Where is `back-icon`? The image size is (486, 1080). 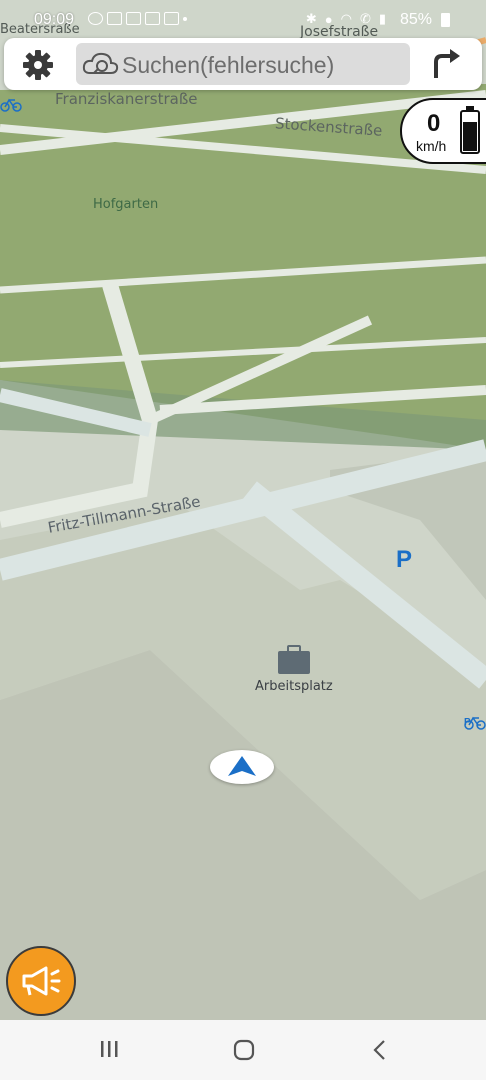
back-icon is located at coordinates (380, 1052).